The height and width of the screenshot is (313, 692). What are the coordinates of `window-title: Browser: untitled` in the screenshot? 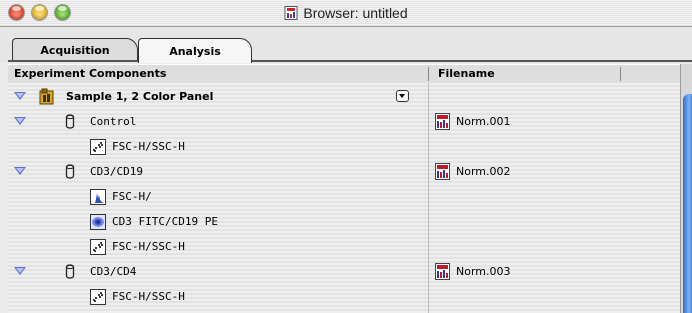 It's located at (355, 13).